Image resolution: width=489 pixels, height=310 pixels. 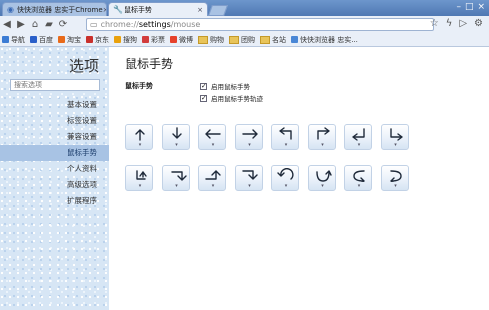 What do you see at coordinates (7, 25) in the screenshot?
I see `back-icon: ◀` at bounding box center [7, 25].